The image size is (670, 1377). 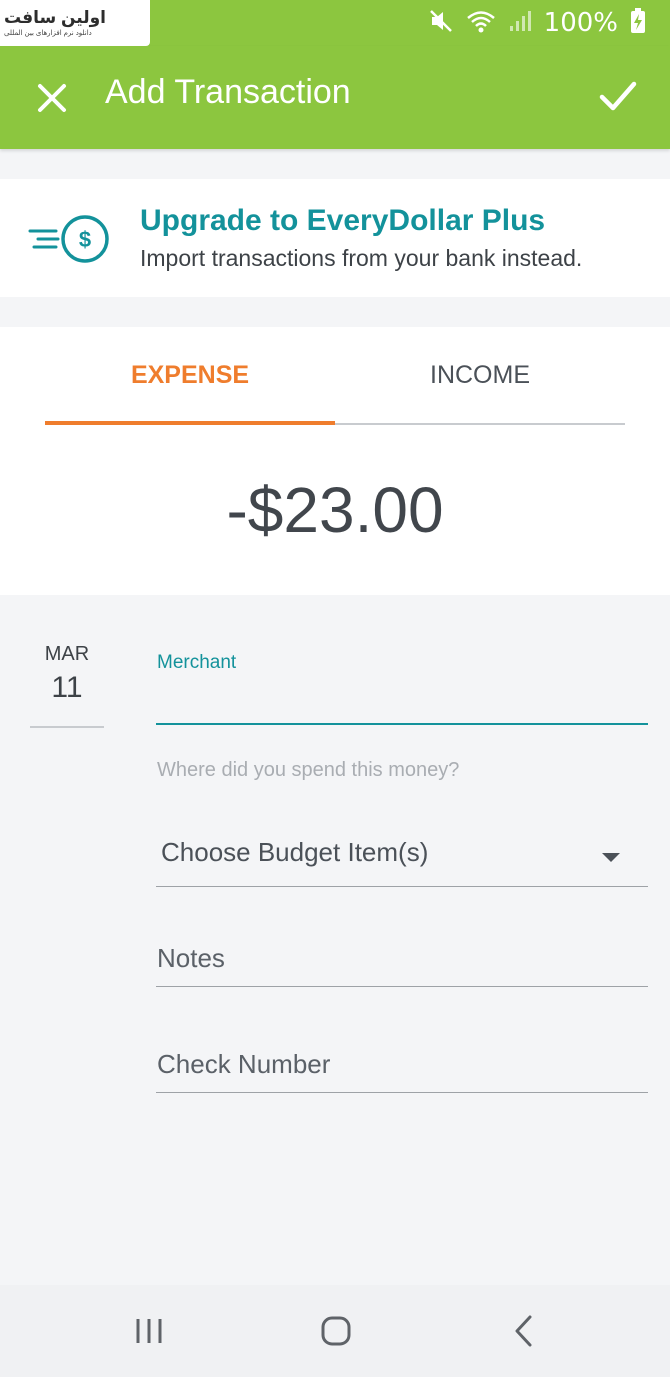 What do you see at coordinates (197, 662) in the screenshot?
I see `merchant-label: Merchant` at bounding box center [197, 662].